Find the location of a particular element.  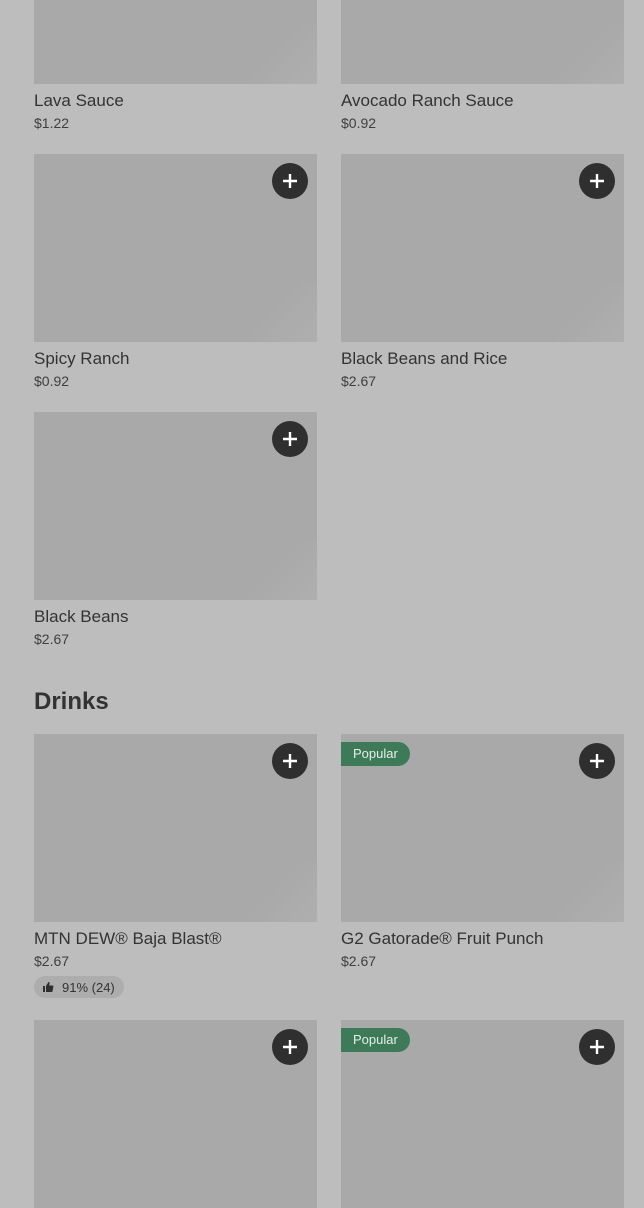

menu-item-name: Avocado Ranch Sauce is located at coordinates (427, 100).